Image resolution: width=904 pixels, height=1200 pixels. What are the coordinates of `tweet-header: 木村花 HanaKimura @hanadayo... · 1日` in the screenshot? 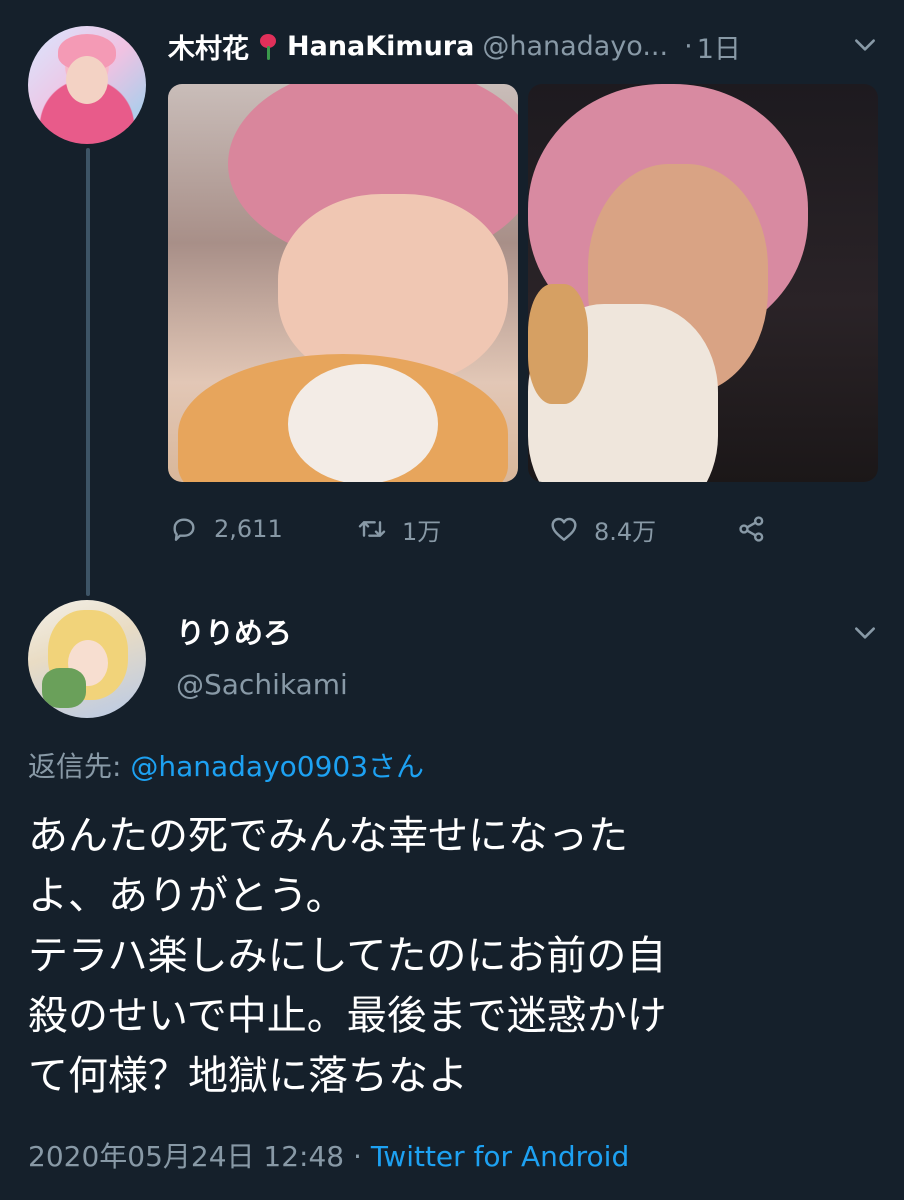 It's located at (524, 46).